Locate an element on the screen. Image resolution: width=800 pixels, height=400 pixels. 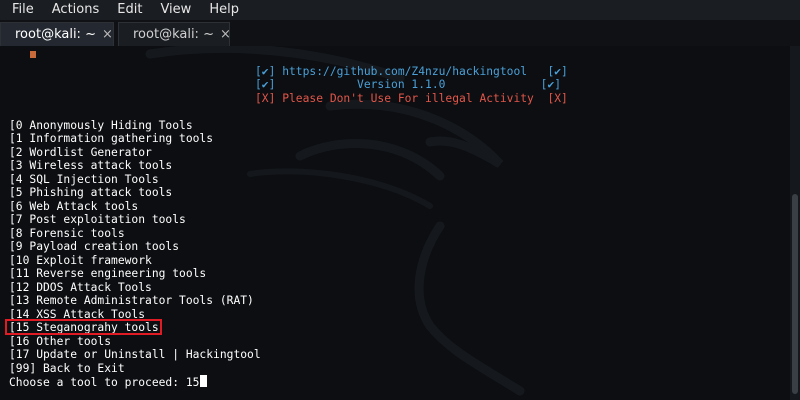
scrollbar-thumb is located at coordinates (795, 294).